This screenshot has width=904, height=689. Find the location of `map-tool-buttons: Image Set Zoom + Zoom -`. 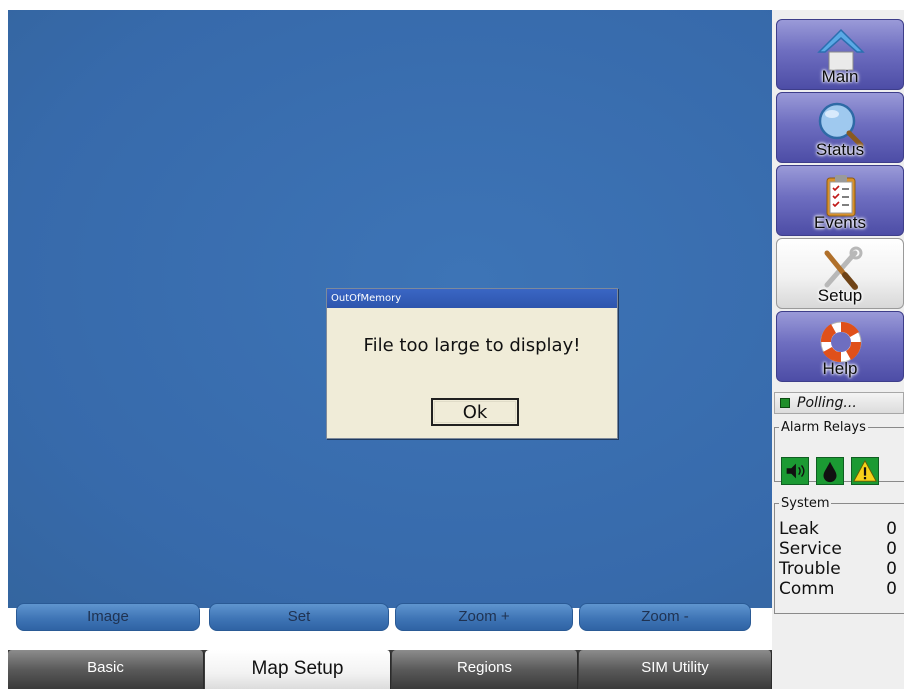

map-tool-buttons: Image Set Zoom + Zoom - is located at coordinates (392, 618).